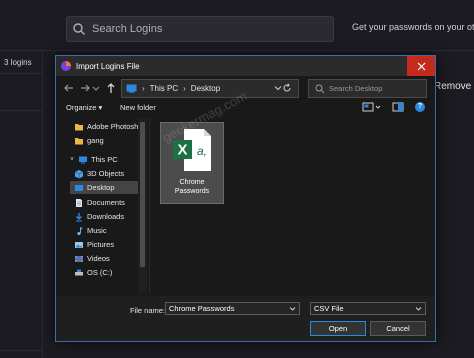 The height and width of the screenshot is (358, 474). I want to click on file-name-input: Chrome Passwords, so click(232, 308).